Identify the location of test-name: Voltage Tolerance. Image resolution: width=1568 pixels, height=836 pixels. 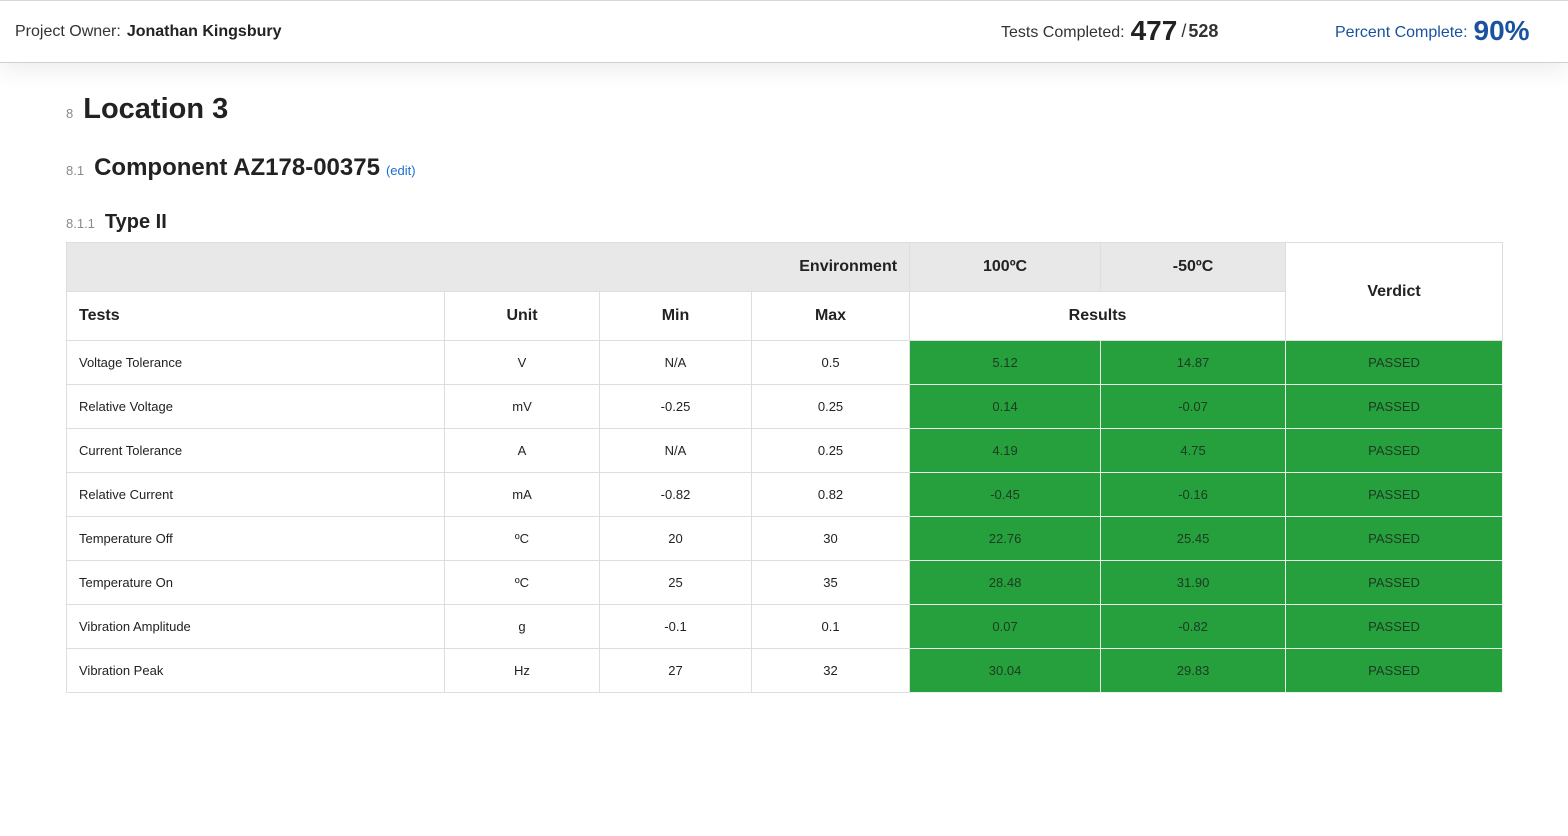
(255, 362).